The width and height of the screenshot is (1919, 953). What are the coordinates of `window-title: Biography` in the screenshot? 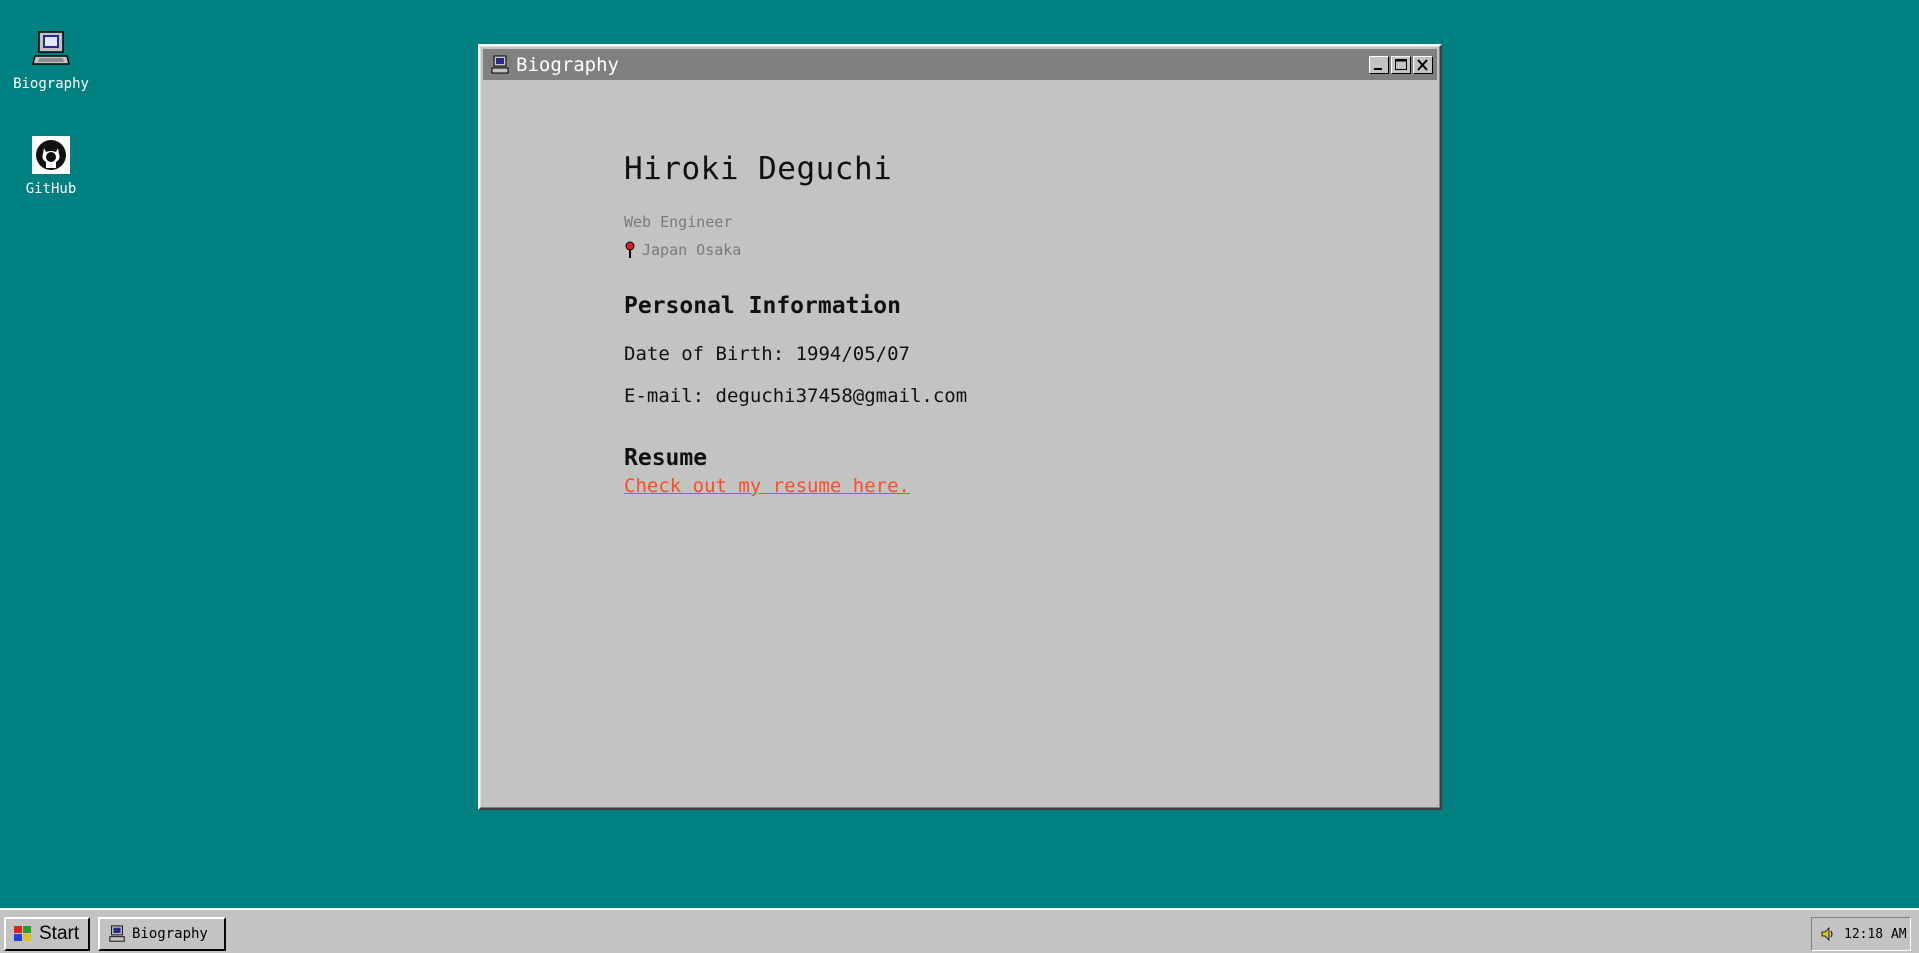 It's located at (567, 64).